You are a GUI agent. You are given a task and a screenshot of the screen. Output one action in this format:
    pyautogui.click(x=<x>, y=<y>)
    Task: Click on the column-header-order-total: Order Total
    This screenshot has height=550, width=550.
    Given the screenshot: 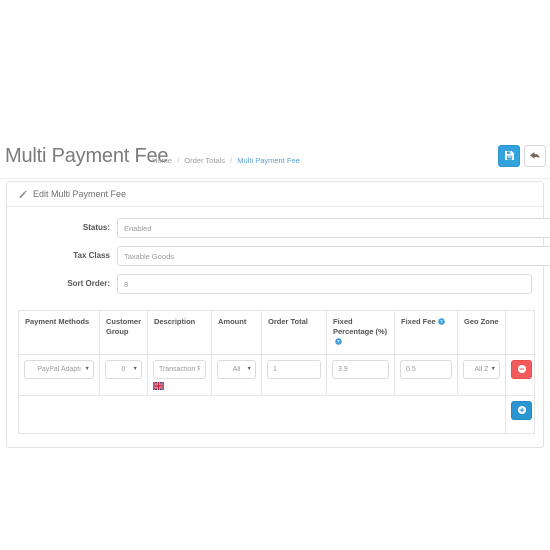 What is the action you would take?
    pyautogui.click(x=294, y=332)
    